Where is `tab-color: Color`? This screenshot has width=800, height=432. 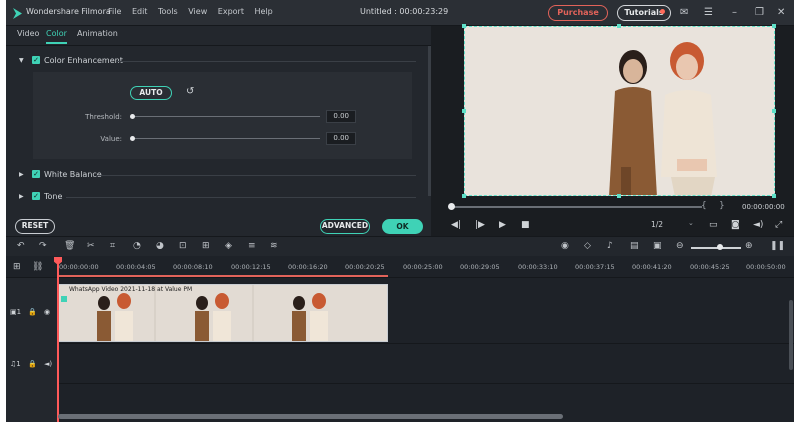 tab-color: Color is located at coordinates (56, 33).